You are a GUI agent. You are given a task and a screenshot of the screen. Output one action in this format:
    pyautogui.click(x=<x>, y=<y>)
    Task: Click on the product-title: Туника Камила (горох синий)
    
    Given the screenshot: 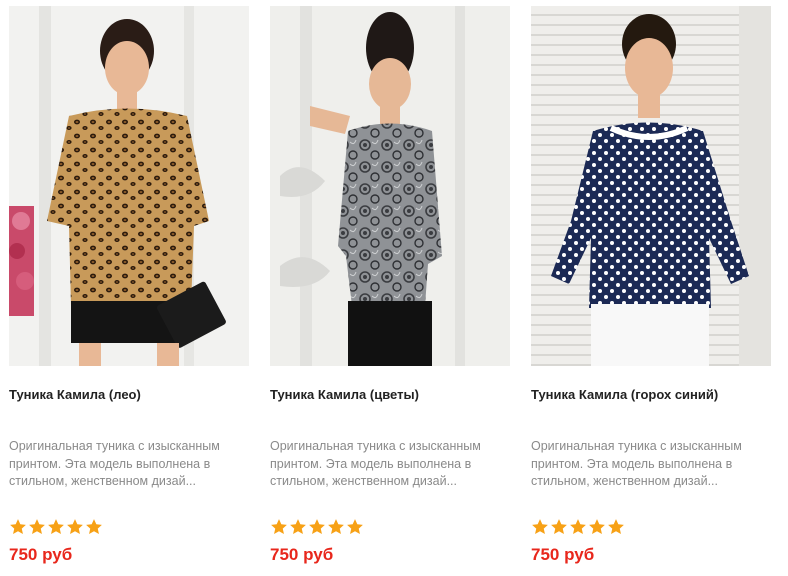 What is the action you would take?
    pyautogui.click(x=651, y=394)
    